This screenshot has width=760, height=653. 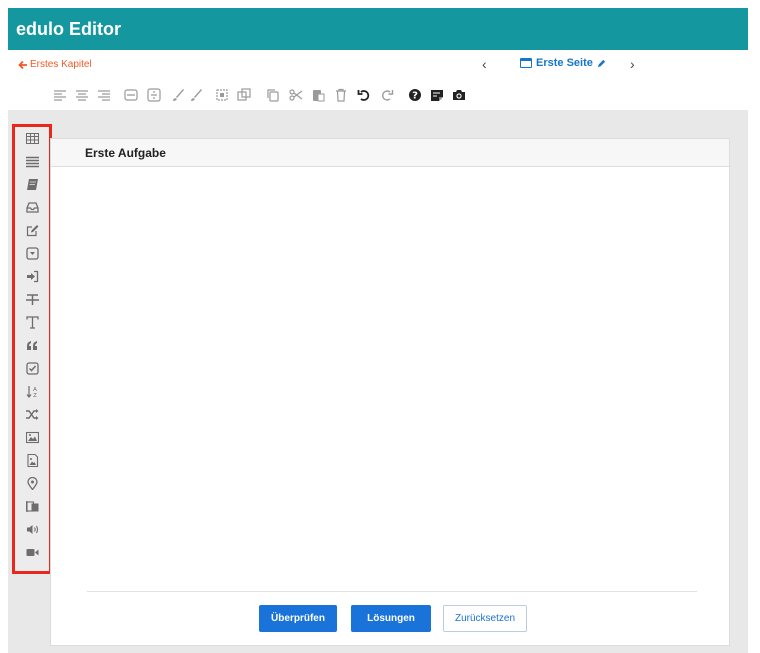 I want to click on app-title: edulo Editor, so click(x=68, y=28).